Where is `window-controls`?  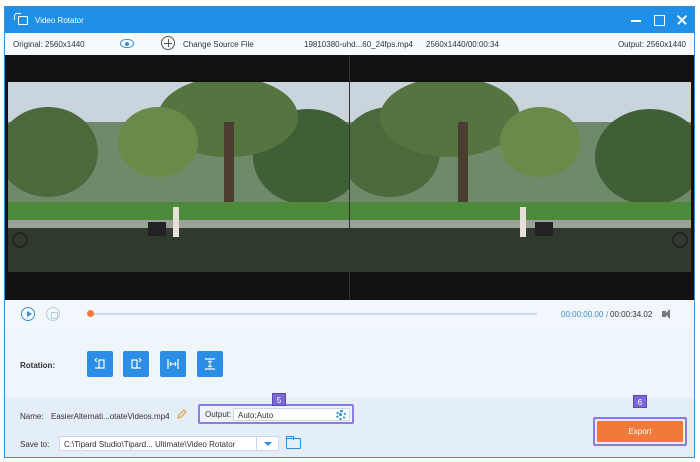
window-controls is located at coordinates (659, 20).